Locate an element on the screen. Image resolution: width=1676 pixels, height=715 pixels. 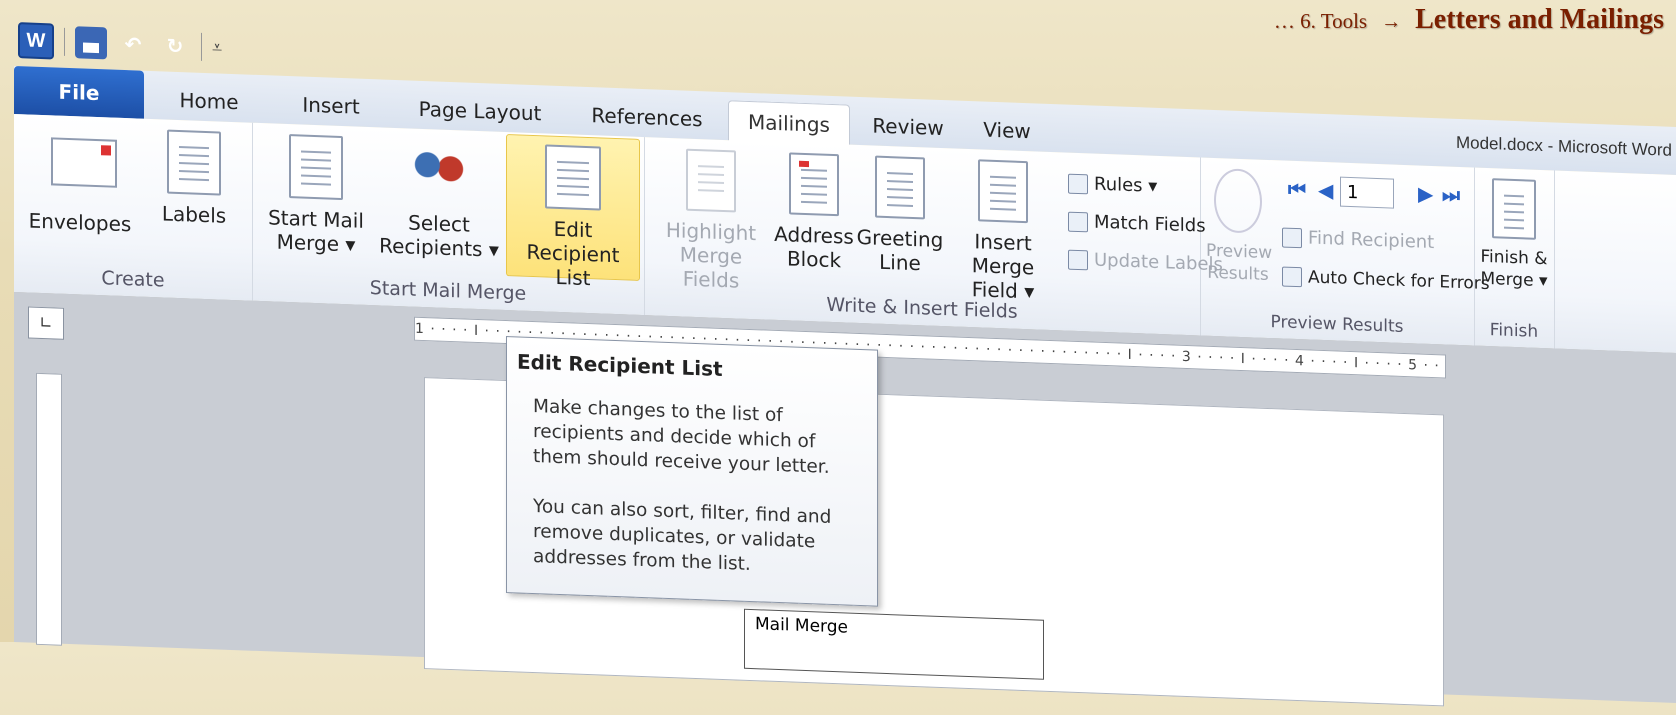
last-record-icon: ⏭ is located at coordinates (1451, 194).